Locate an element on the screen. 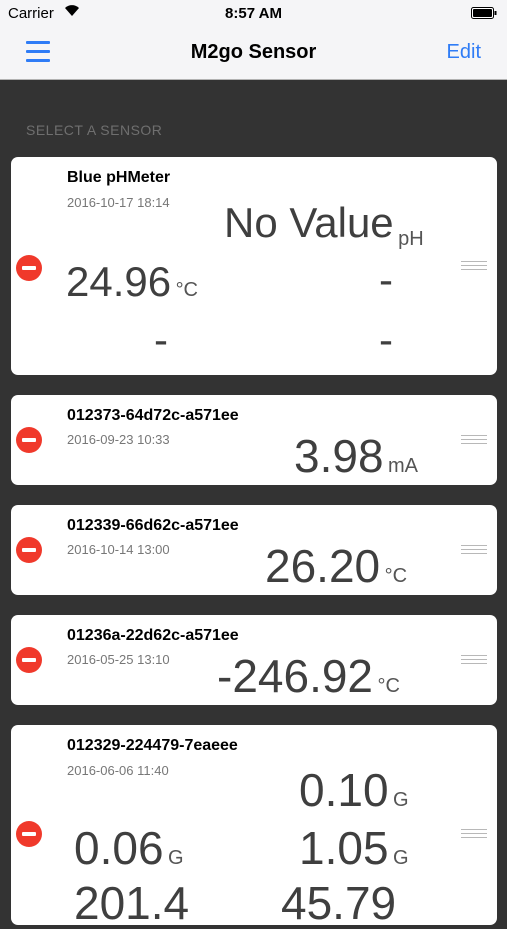 This screenshot has height=929, width=507. reading: 45.79 is located at coordinates (339, 903).